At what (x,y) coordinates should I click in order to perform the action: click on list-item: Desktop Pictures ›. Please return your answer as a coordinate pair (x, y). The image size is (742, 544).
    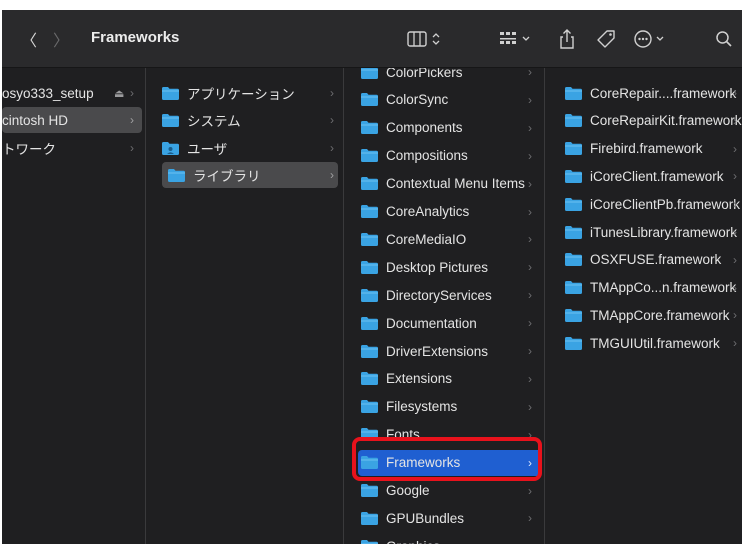
    Looking at the image, I should click on (450, 267).